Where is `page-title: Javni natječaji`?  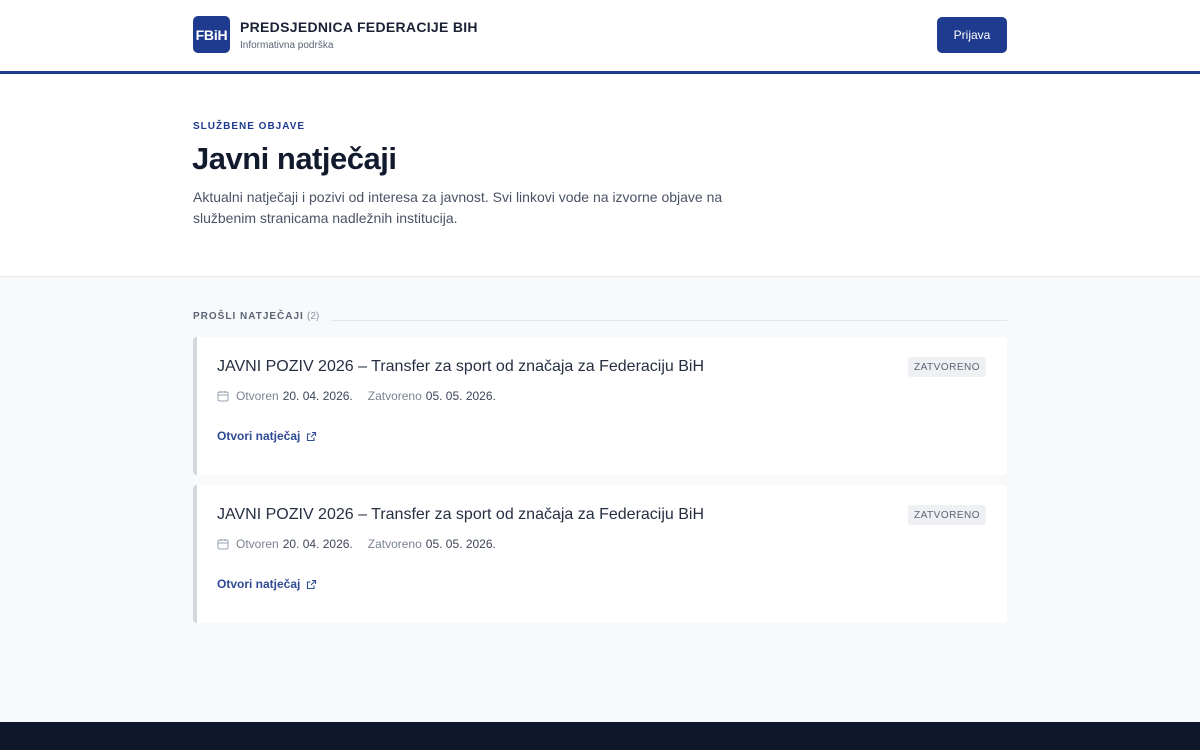 page-title: Javni natječaji is located at coordinates (294, 158).